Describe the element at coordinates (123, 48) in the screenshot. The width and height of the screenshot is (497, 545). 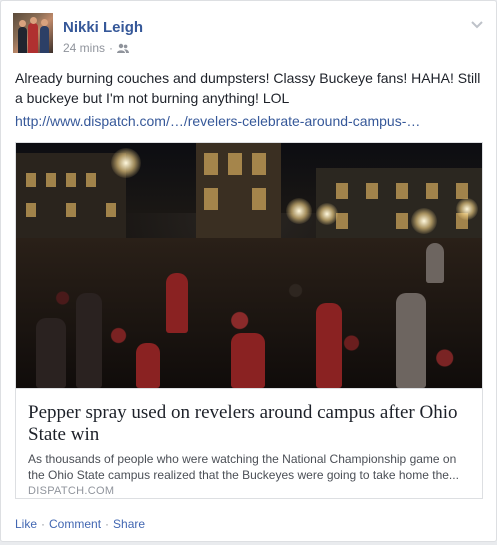
I see `friends-icon` at that location.